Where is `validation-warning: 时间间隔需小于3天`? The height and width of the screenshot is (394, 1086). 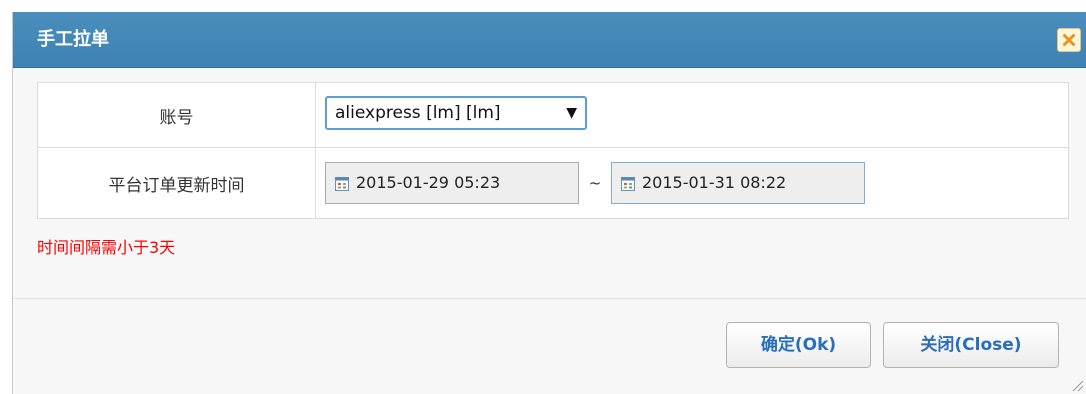 validation-warning: 时间间隔需小于3天 is located at coordinates (106, 247).